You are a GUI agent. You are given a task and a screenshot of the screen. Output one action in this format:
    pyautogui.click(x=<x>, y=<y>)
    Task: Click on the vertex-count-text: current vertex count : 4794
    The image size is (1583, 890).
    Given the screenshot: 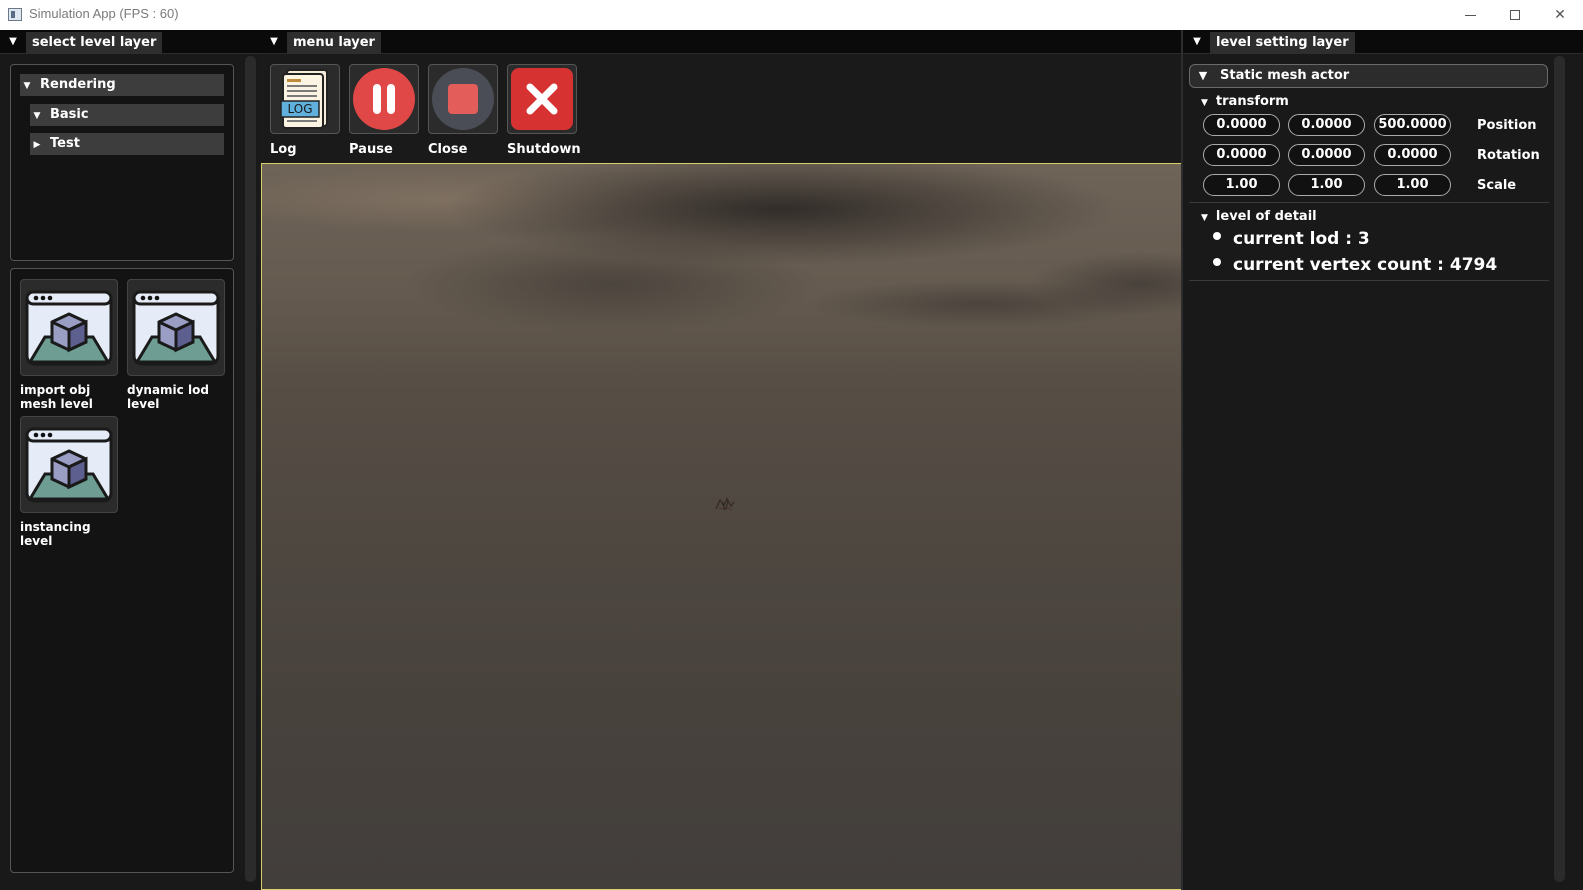 What is the action you would take?
    pyautogui.click(x=1365, y=265)
    